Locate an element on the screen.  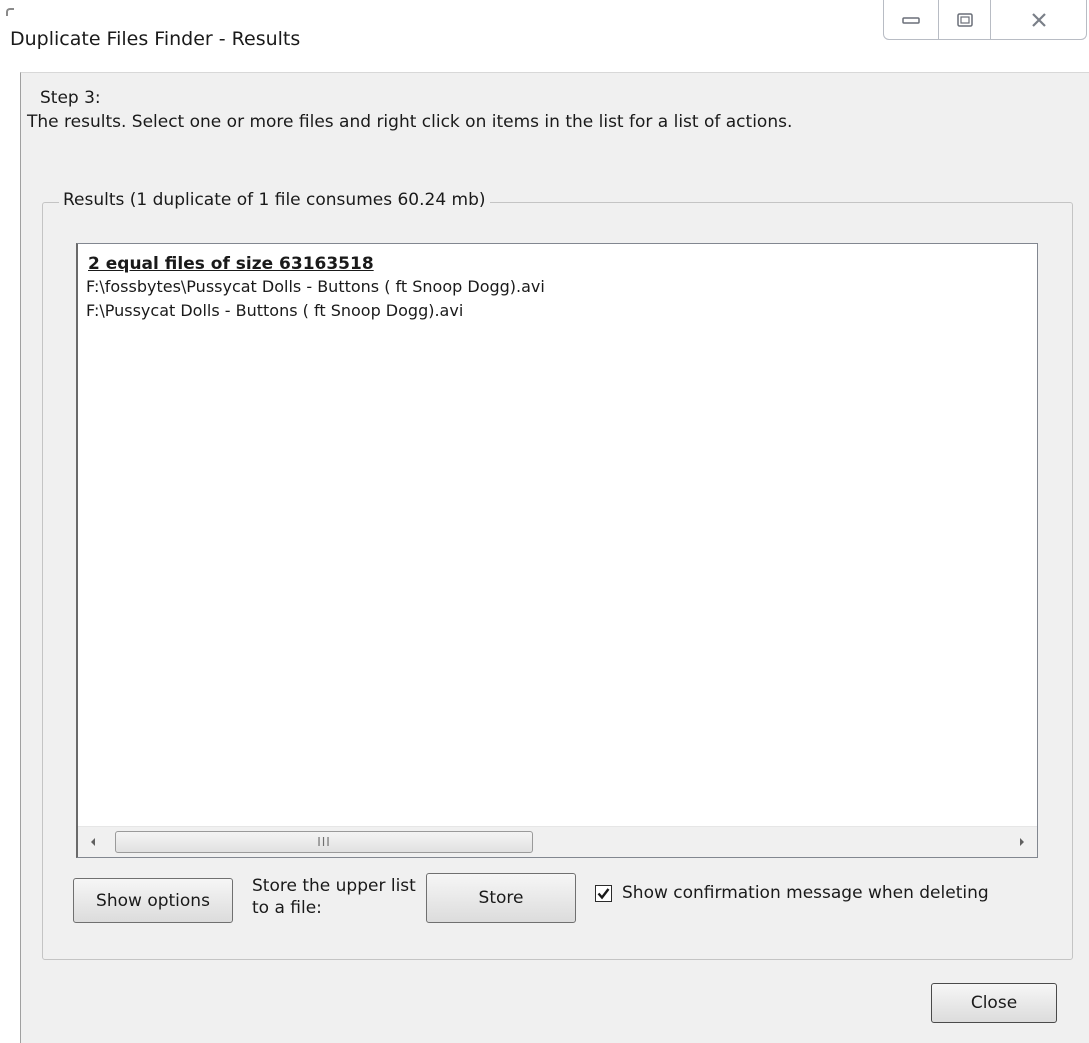
store-button: Store is located at coordinates (501, 898).